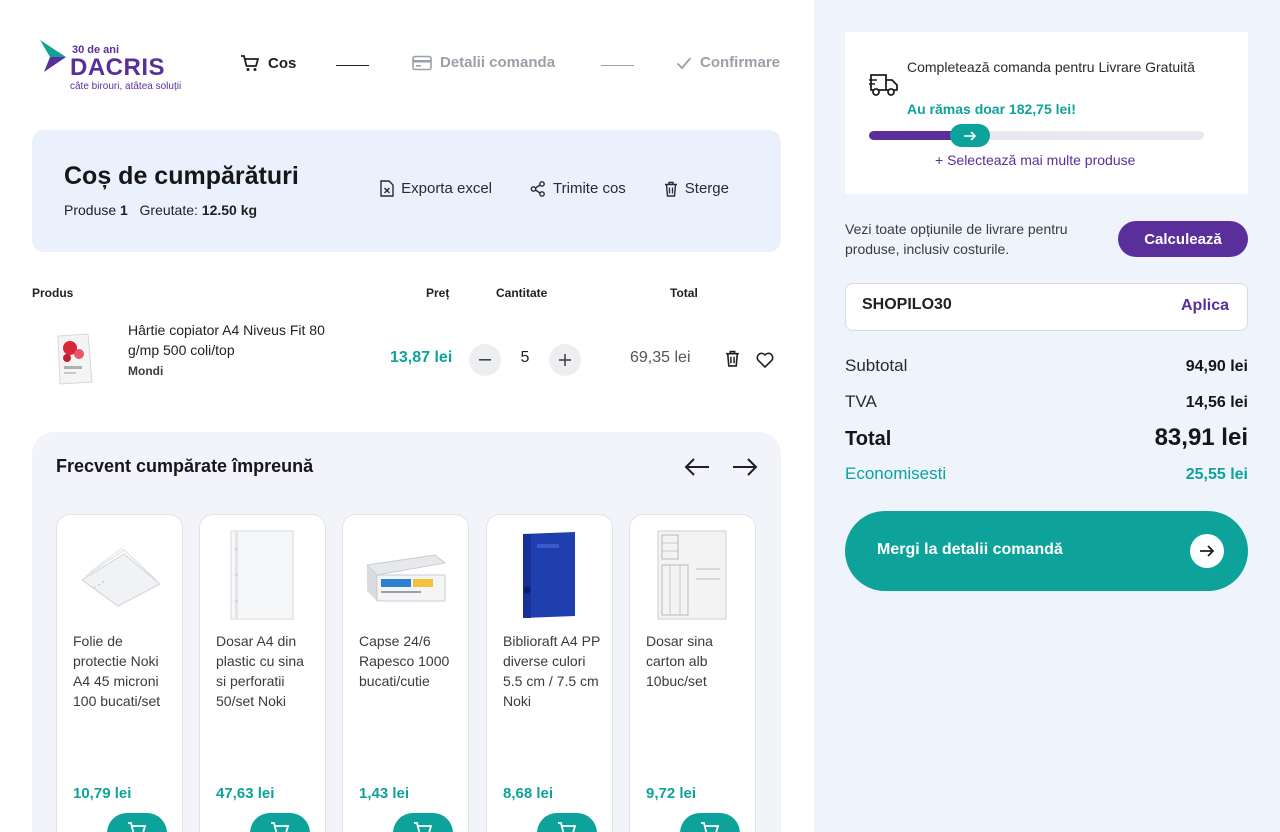 The image size is (1280, 832). What do you see at coordinates (679, 661) in the screenshot?
I see `product-card-name: Dosar sina carton alb 10buc/set` at bounding box center [679, 661].